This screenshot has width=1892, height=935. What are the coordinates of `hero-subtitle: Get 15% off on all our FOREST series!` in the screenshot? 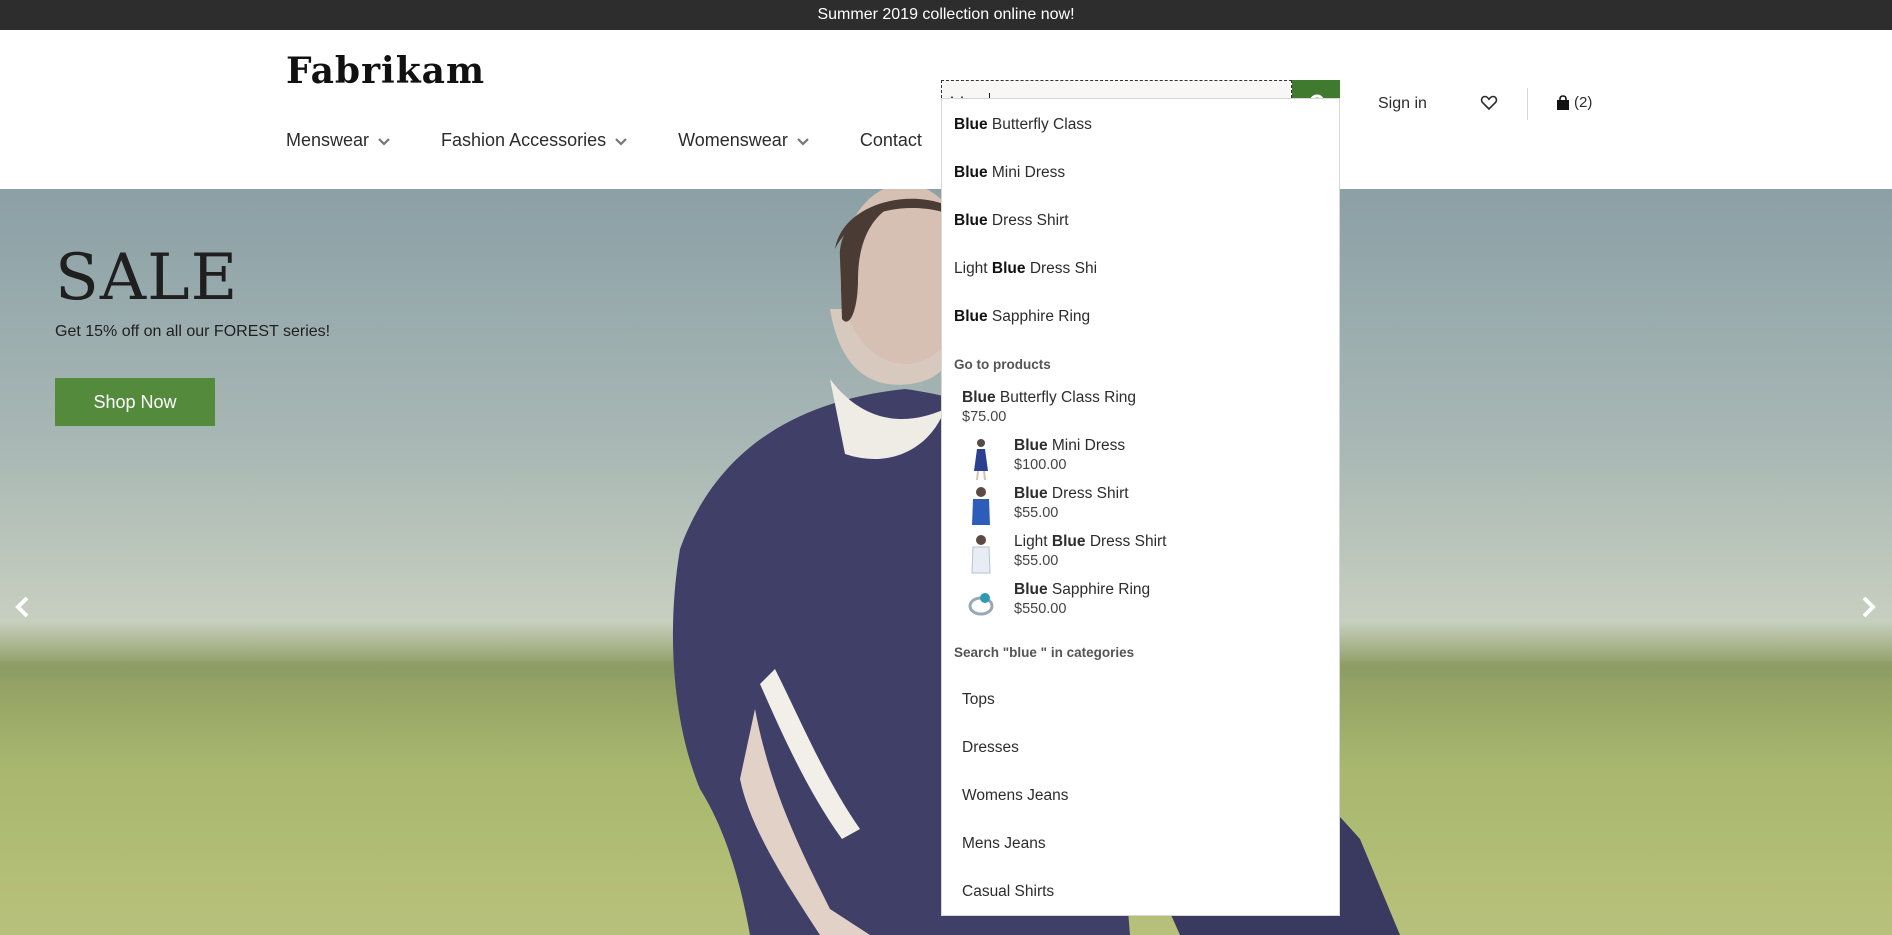 It's located at (193, 331).